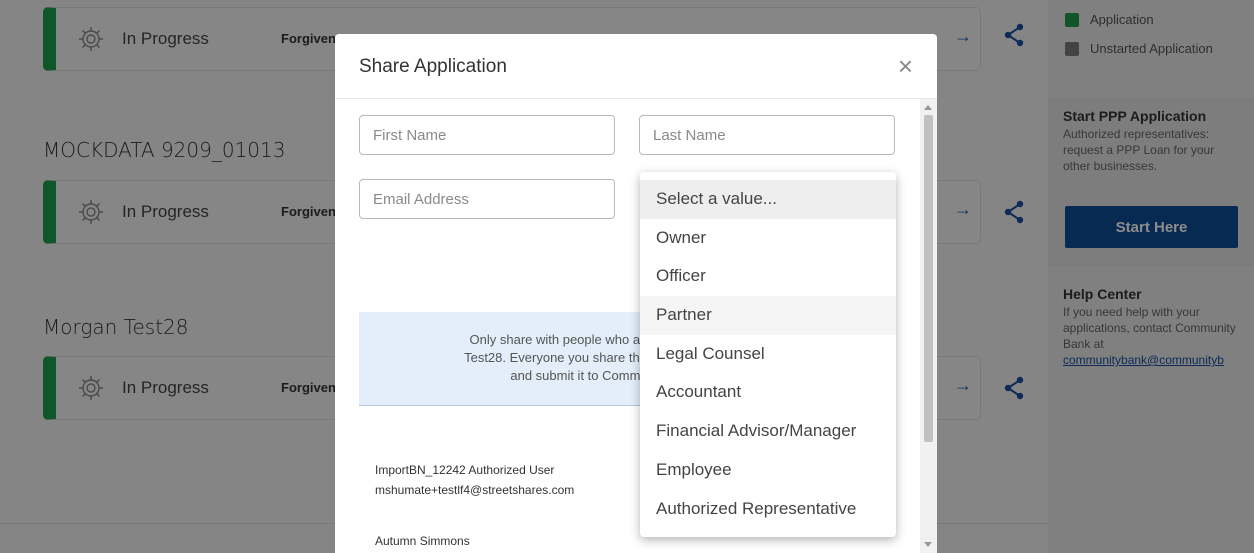 This screenshot has width=1254, height=553. I want to click on shared-user-name: Autumn Simmons, so click(422, 541).